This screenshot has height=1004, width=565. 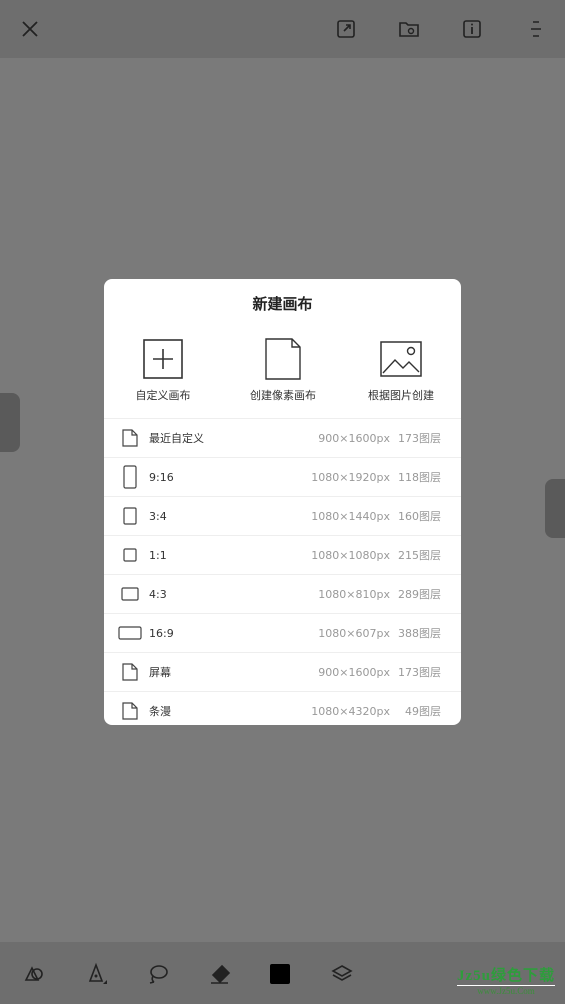 I want to click on opacity-slider-handle, so click(x=555, y=508).